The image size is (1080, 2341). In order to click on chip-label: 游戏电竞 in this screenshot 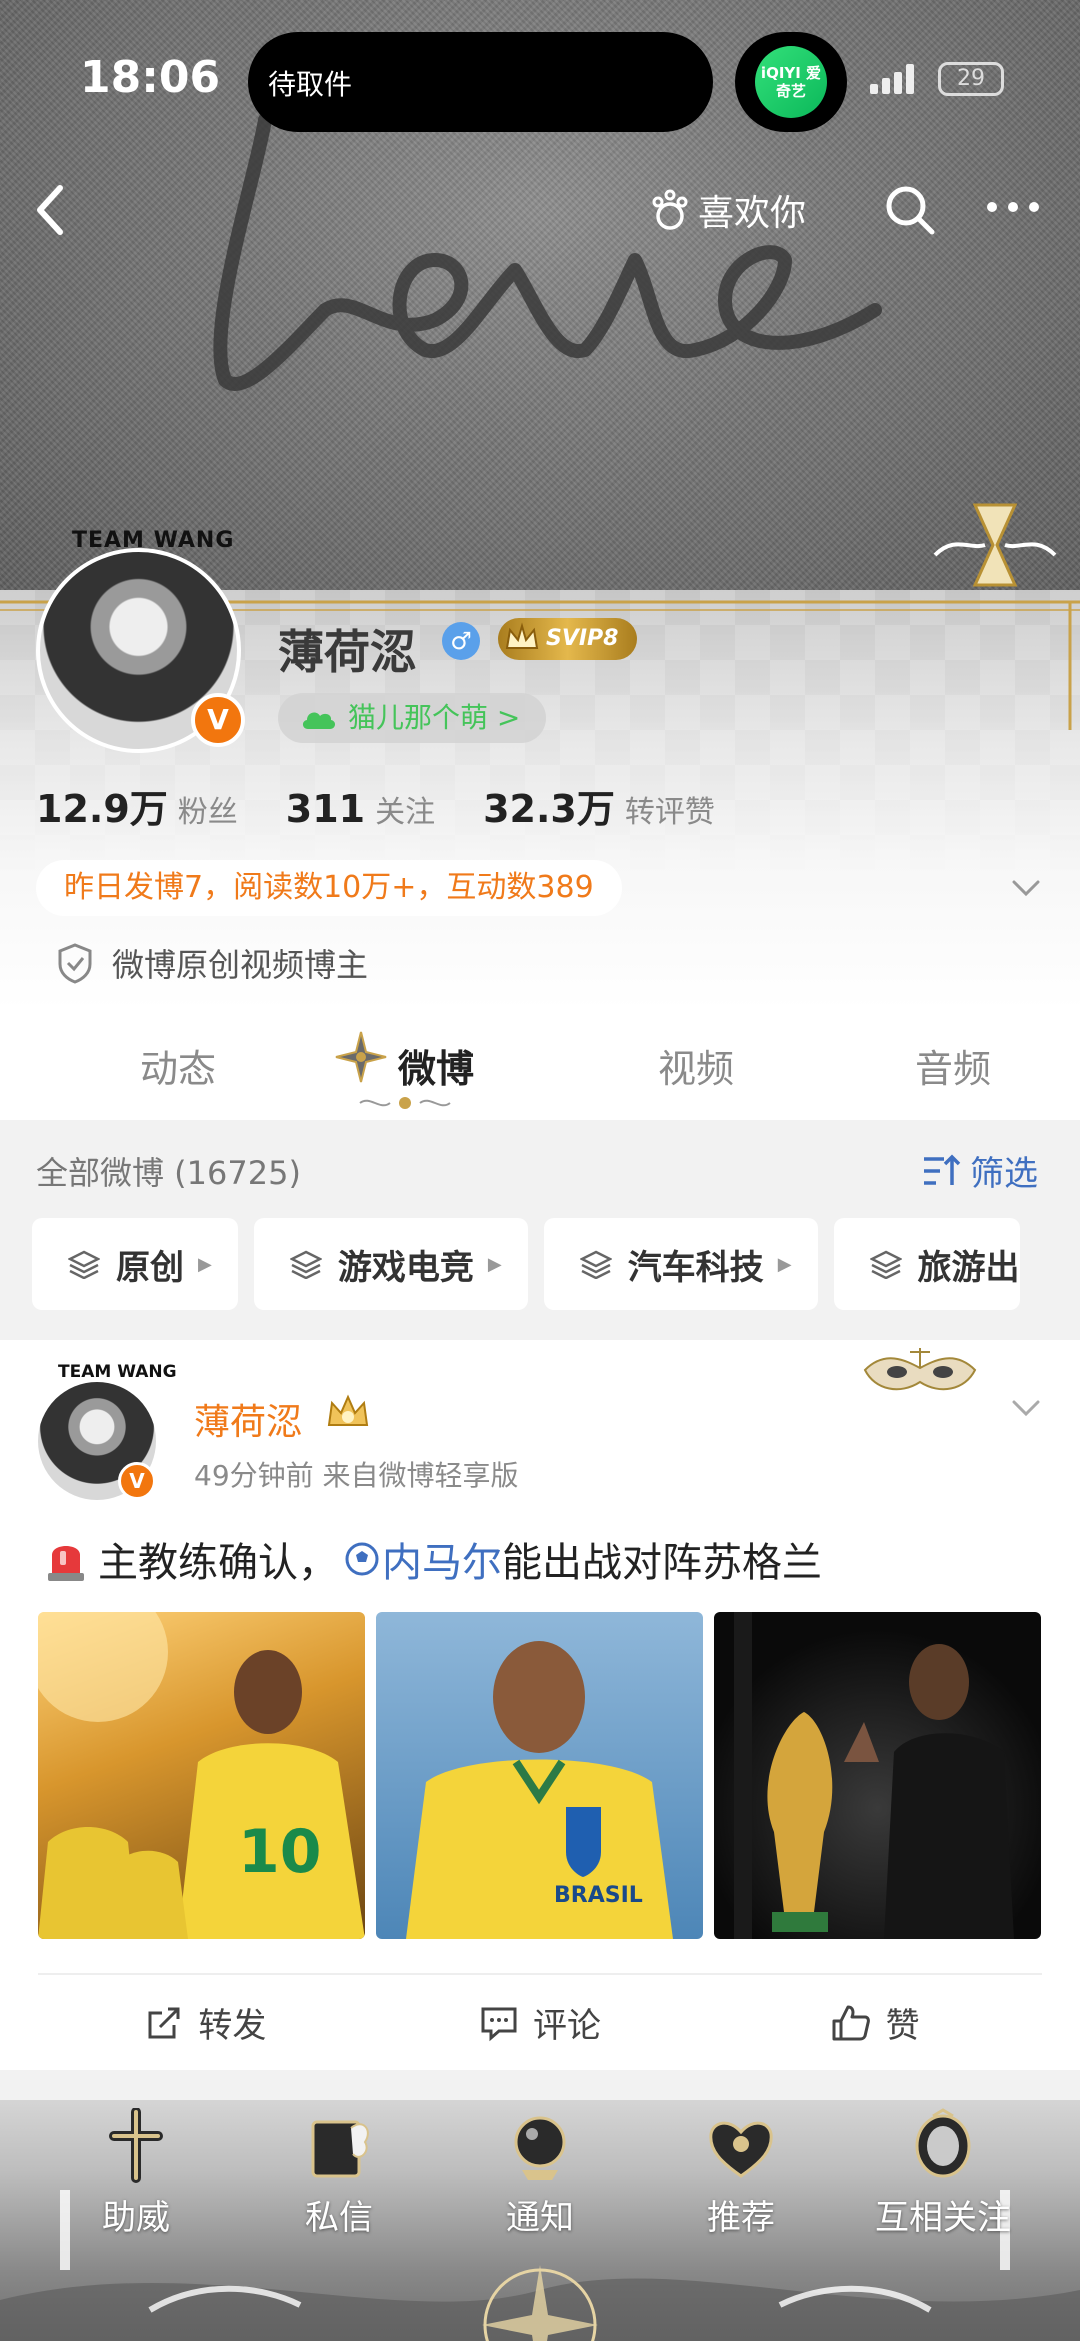, I will do `click(405, 1267)`.